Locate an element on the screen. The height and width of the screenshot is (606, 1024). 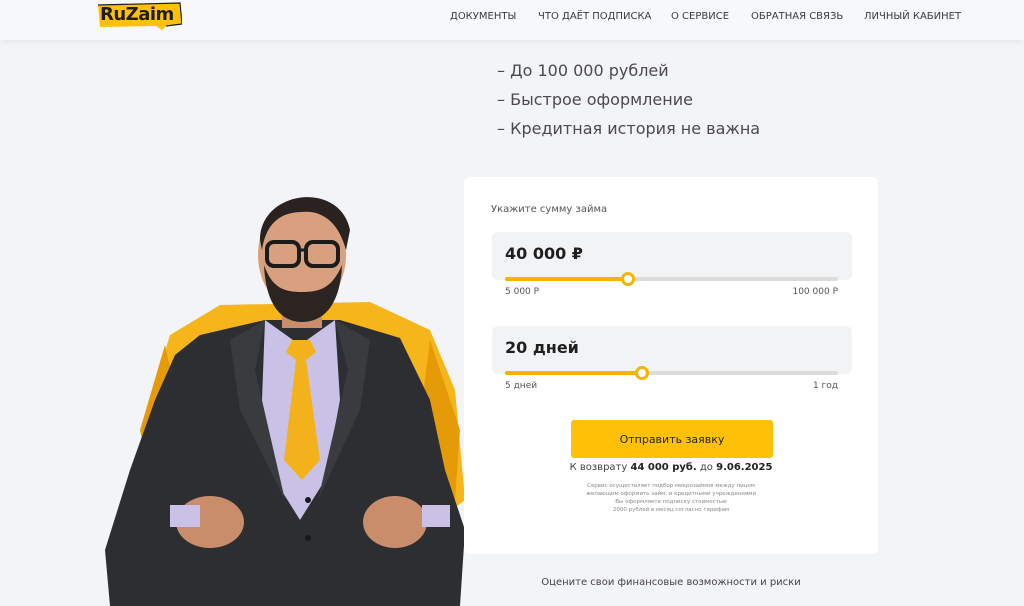
amount-max-label: 100 000 Р is located at coordinates (815, 292).